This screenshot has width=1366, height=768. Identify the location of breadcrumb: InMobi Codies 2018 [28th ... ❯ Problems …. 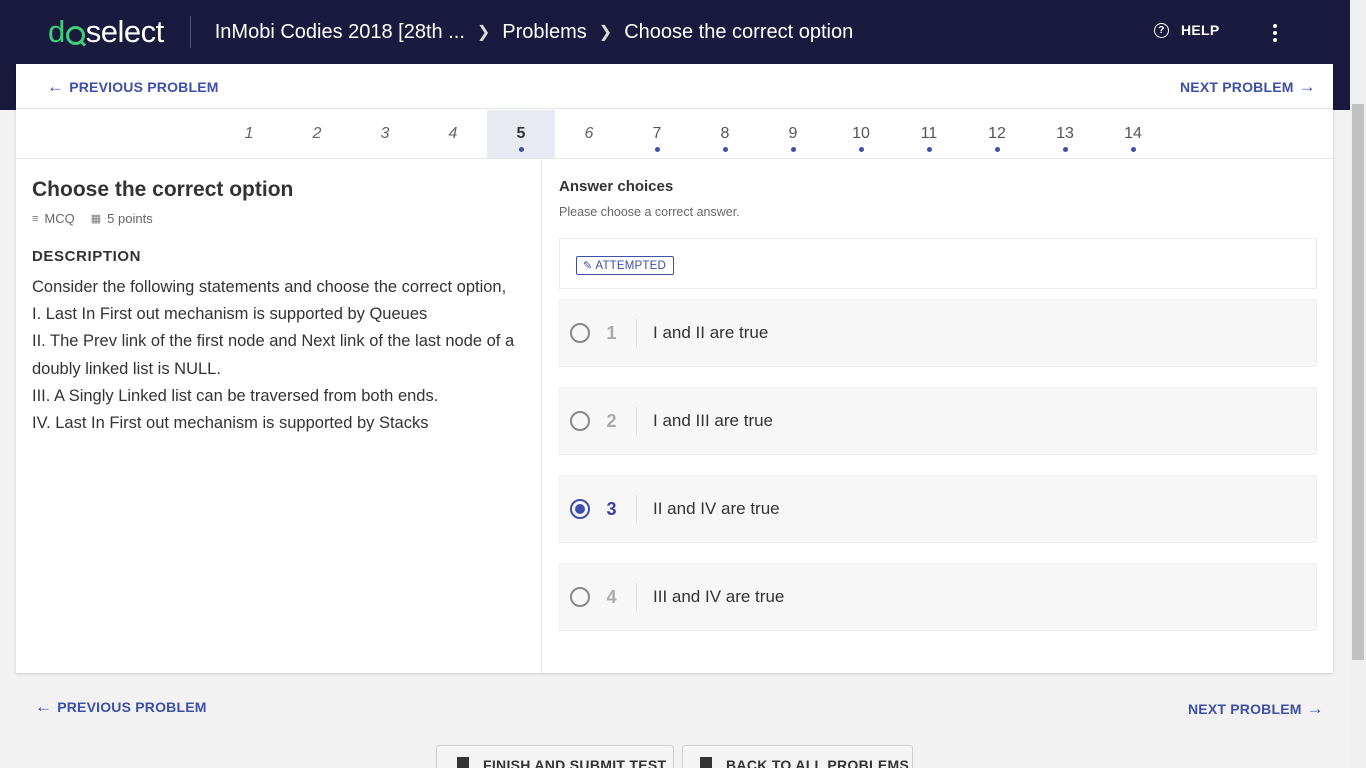
(534, 32).